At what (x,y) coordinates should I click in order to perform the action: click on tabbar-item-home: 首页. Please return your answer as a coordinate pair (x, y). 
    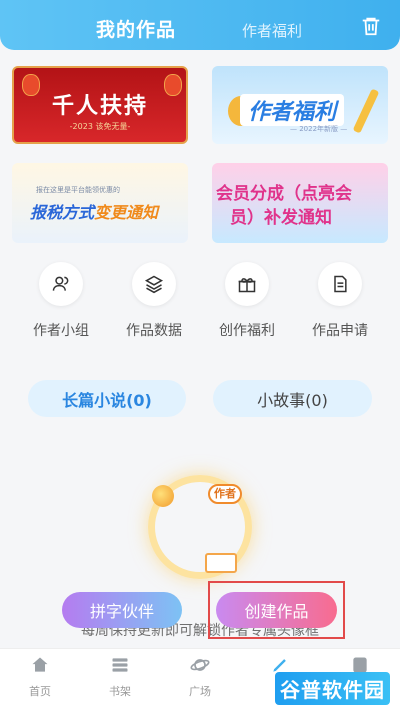
    Looking at the image, I should click on (40, 677).